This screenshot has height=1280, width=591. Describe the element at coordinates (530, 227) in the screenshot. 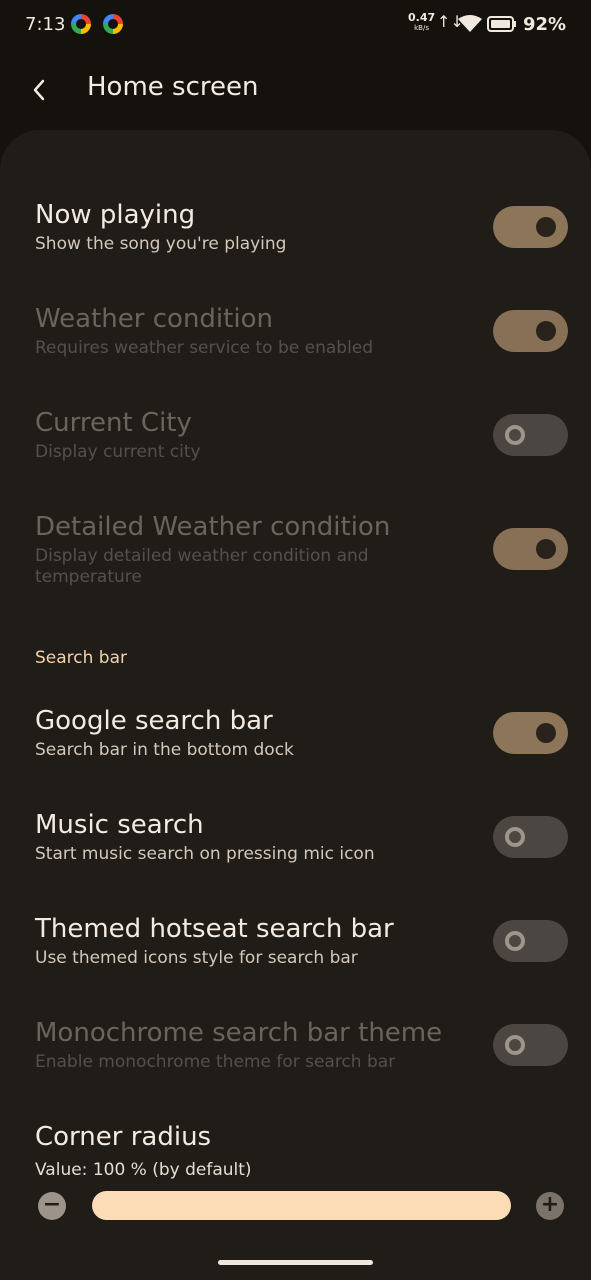

I see `now-playing-toggle` at that location.